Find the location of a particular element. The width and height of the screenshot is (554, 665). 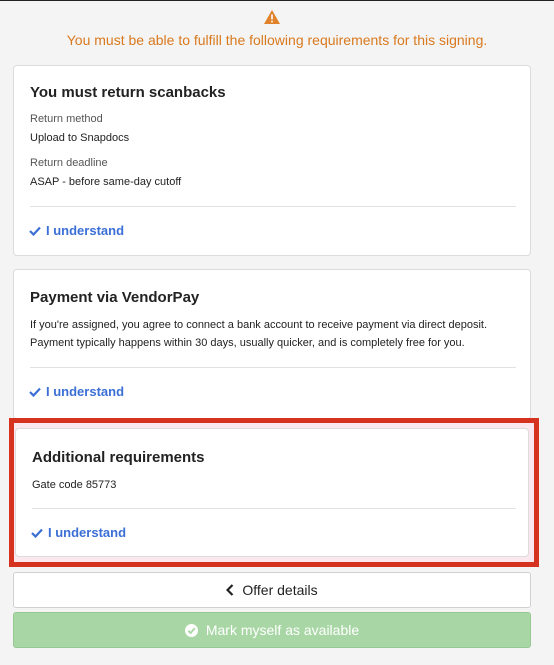

vendorpay-understand-button: I understand is located at coordinates (76, 391).